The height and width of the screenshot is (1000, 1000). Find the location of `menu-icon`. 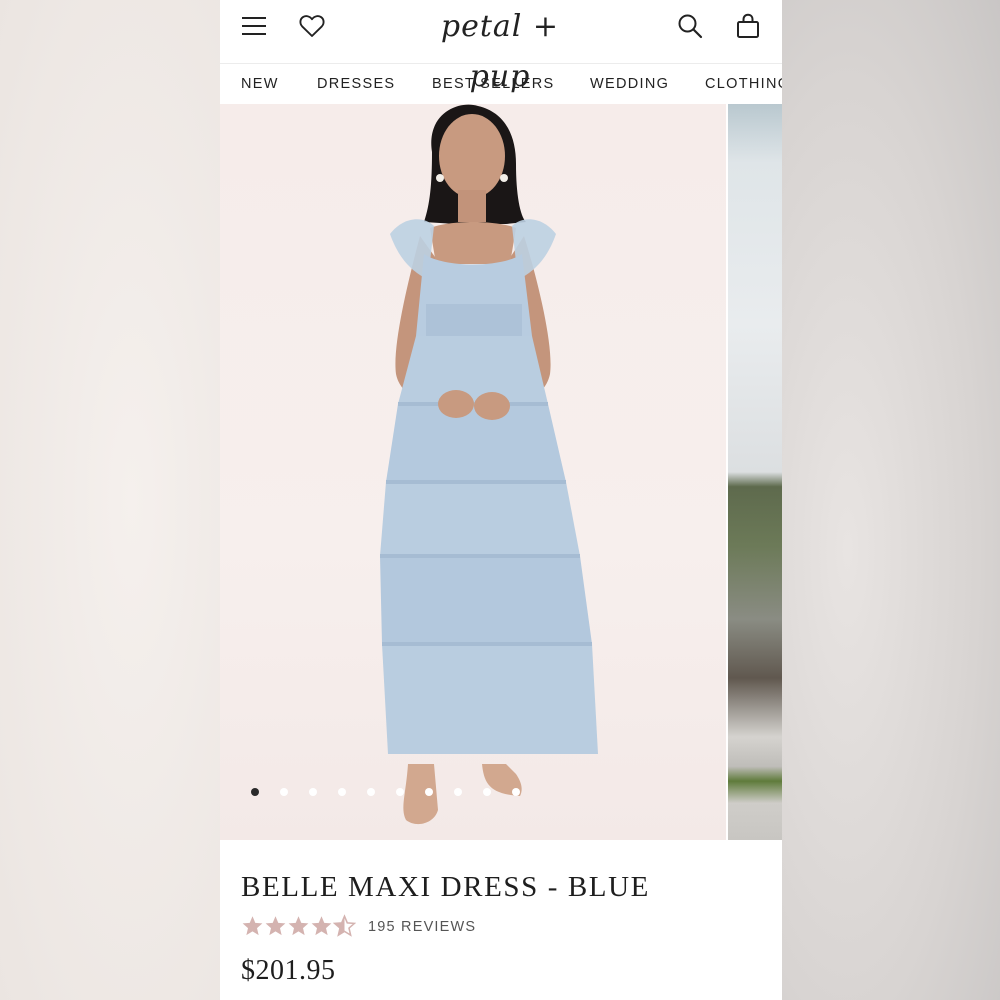

menu-icon is located at coordinates (254, 26).